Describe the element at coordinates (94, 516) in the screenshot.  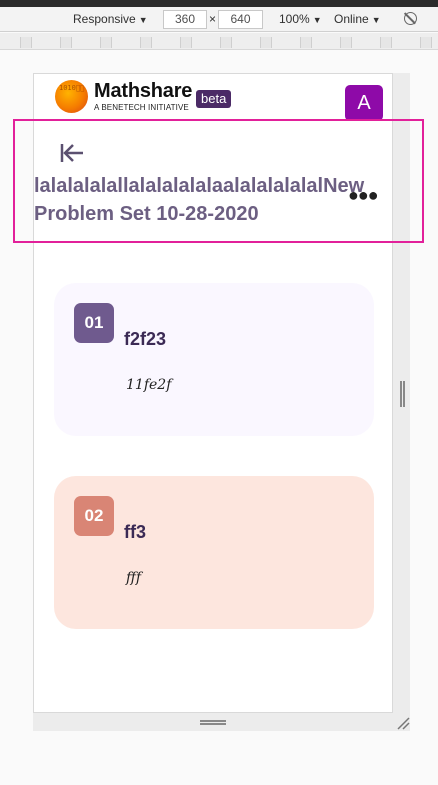
I see `problem-number-badge: 02` at that location.